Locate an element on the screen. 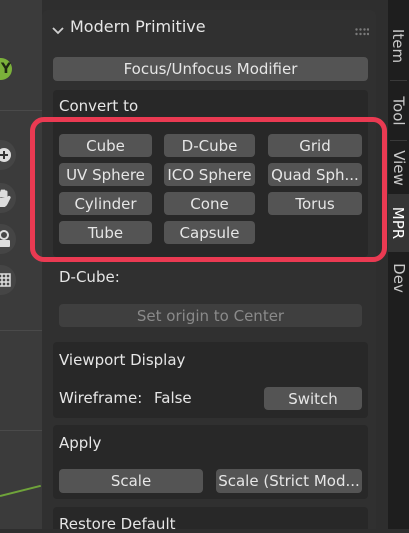 The width and height of the screenshot is (409, 533). hand-pan-icon is located at coordinates (8, 198).